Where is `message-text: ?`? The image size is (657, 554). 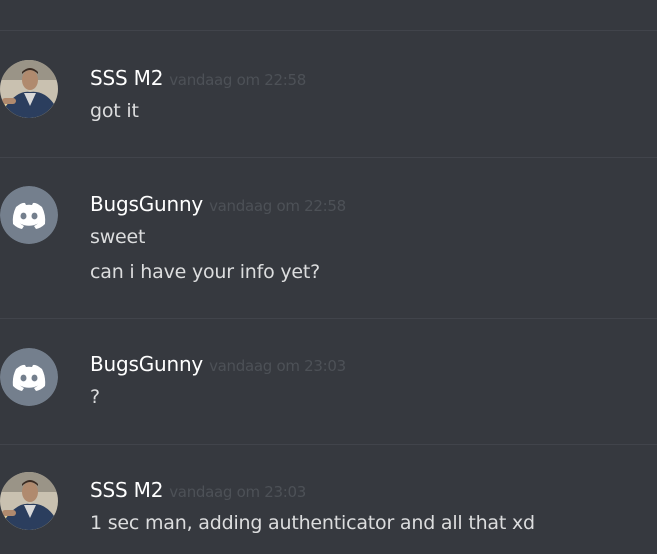 message-text: ? is located at coordinates (95, 397).